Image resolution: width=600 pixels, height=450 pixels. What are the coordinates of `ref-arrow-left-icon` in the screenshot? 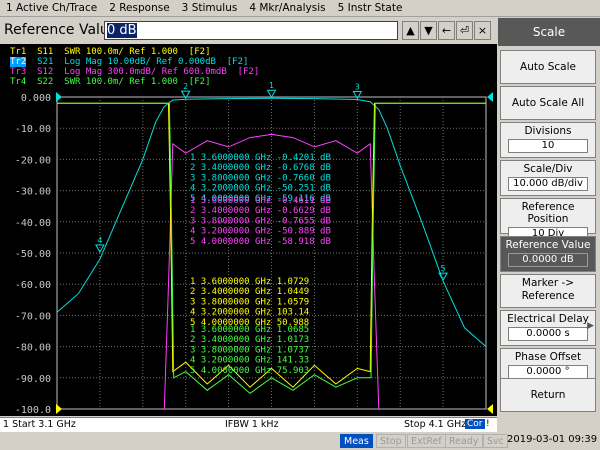 It's located at (59, 97).